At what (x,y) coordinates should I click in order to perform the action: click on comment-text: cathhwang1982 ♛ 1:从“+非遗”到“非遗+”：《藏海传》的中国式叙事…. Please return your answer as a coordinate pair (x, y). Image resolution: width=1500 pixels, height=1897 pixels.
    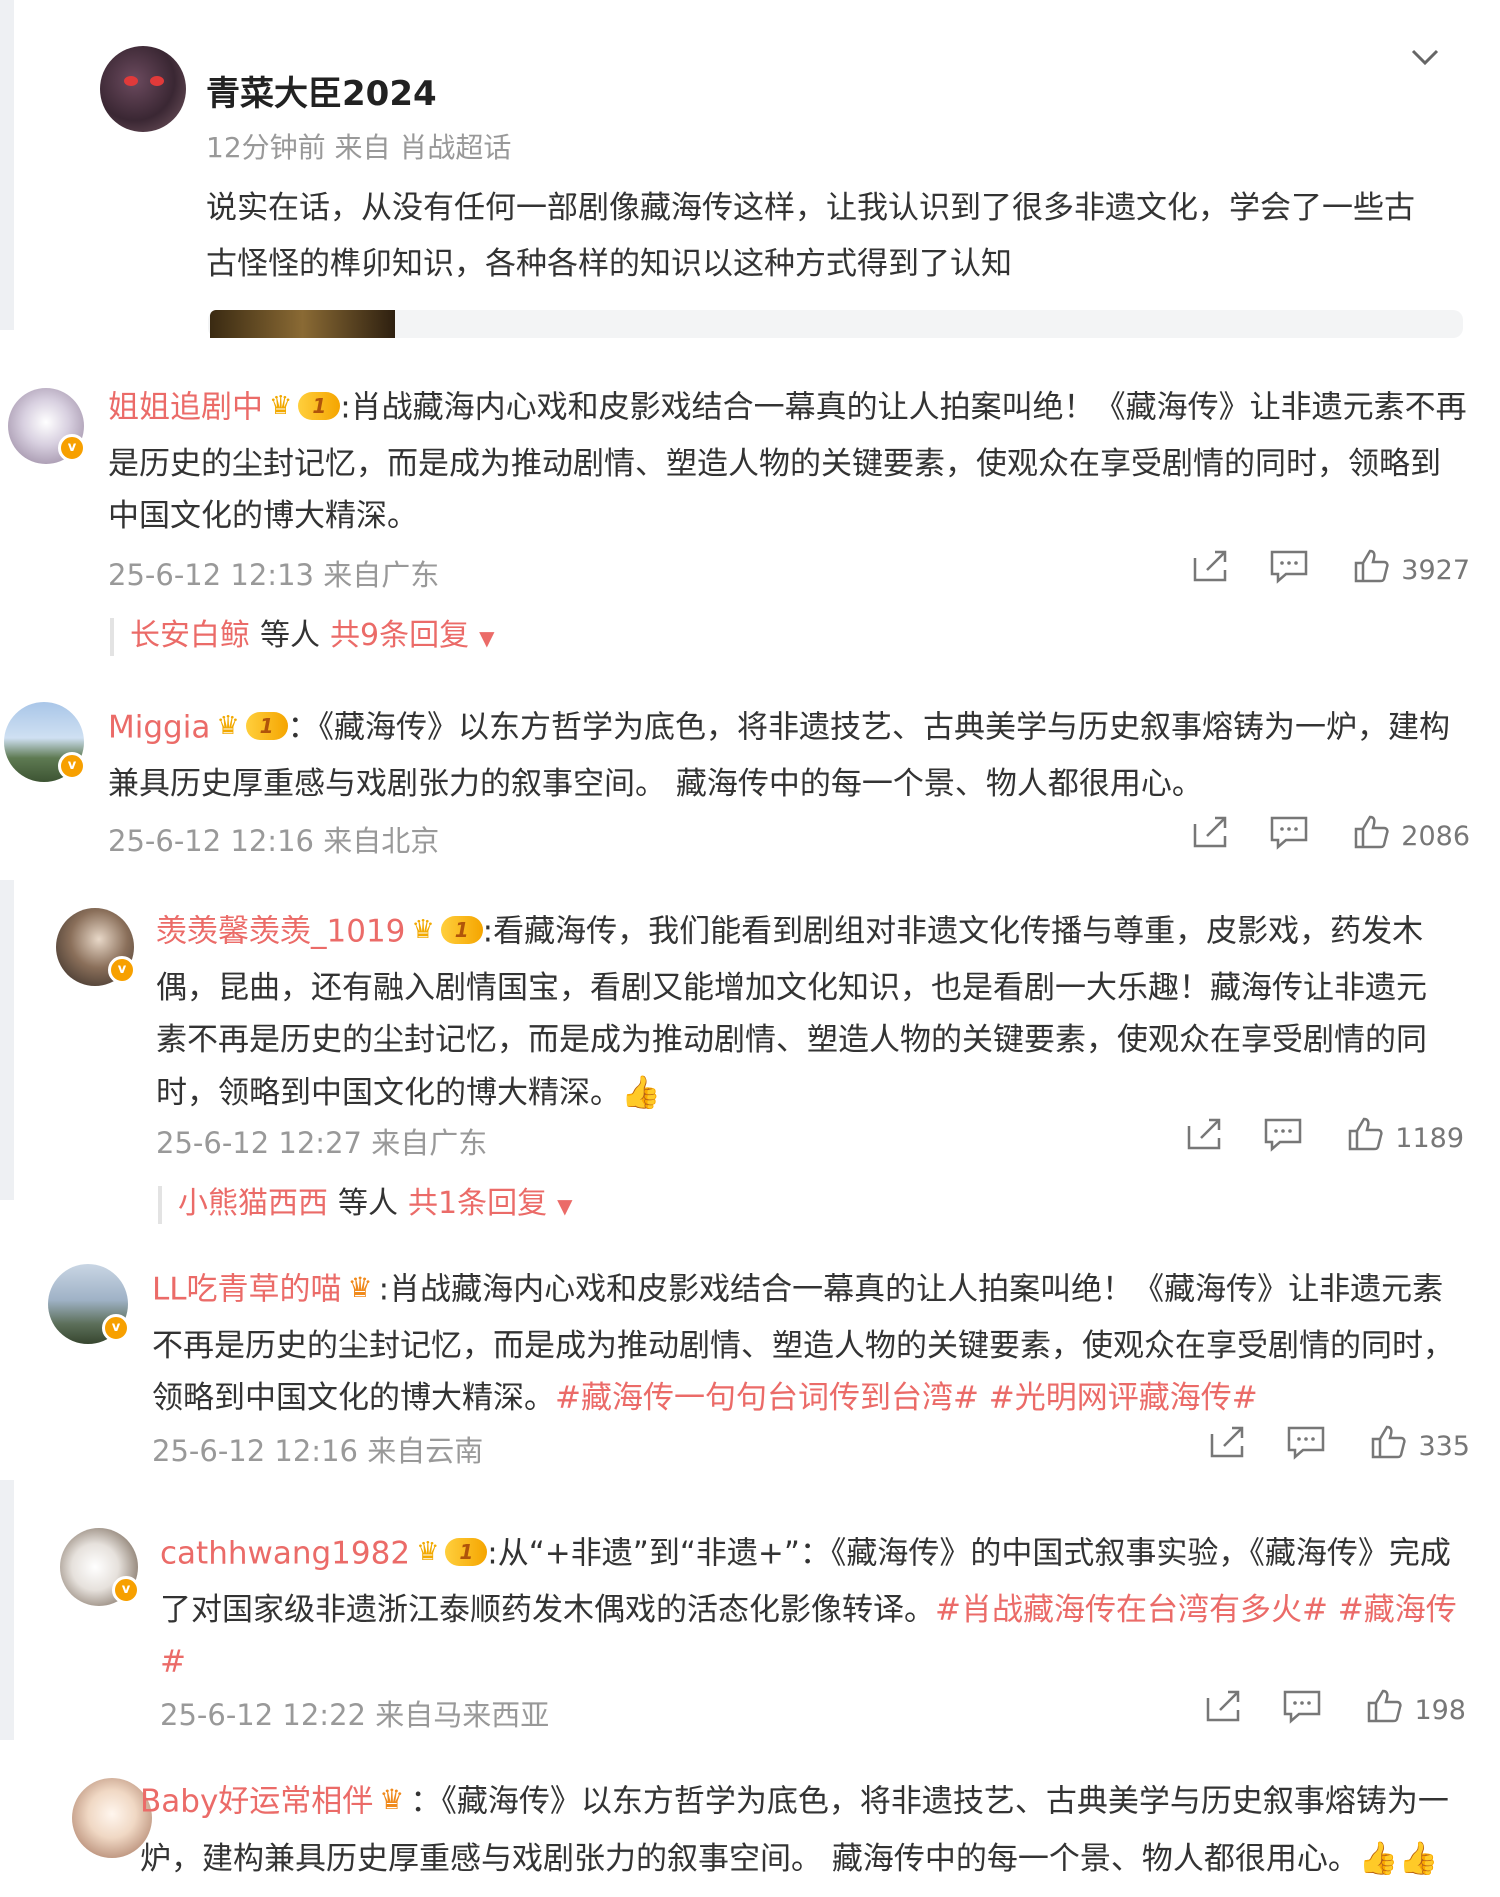
    Looking at the image, I should click on (810, 1607).